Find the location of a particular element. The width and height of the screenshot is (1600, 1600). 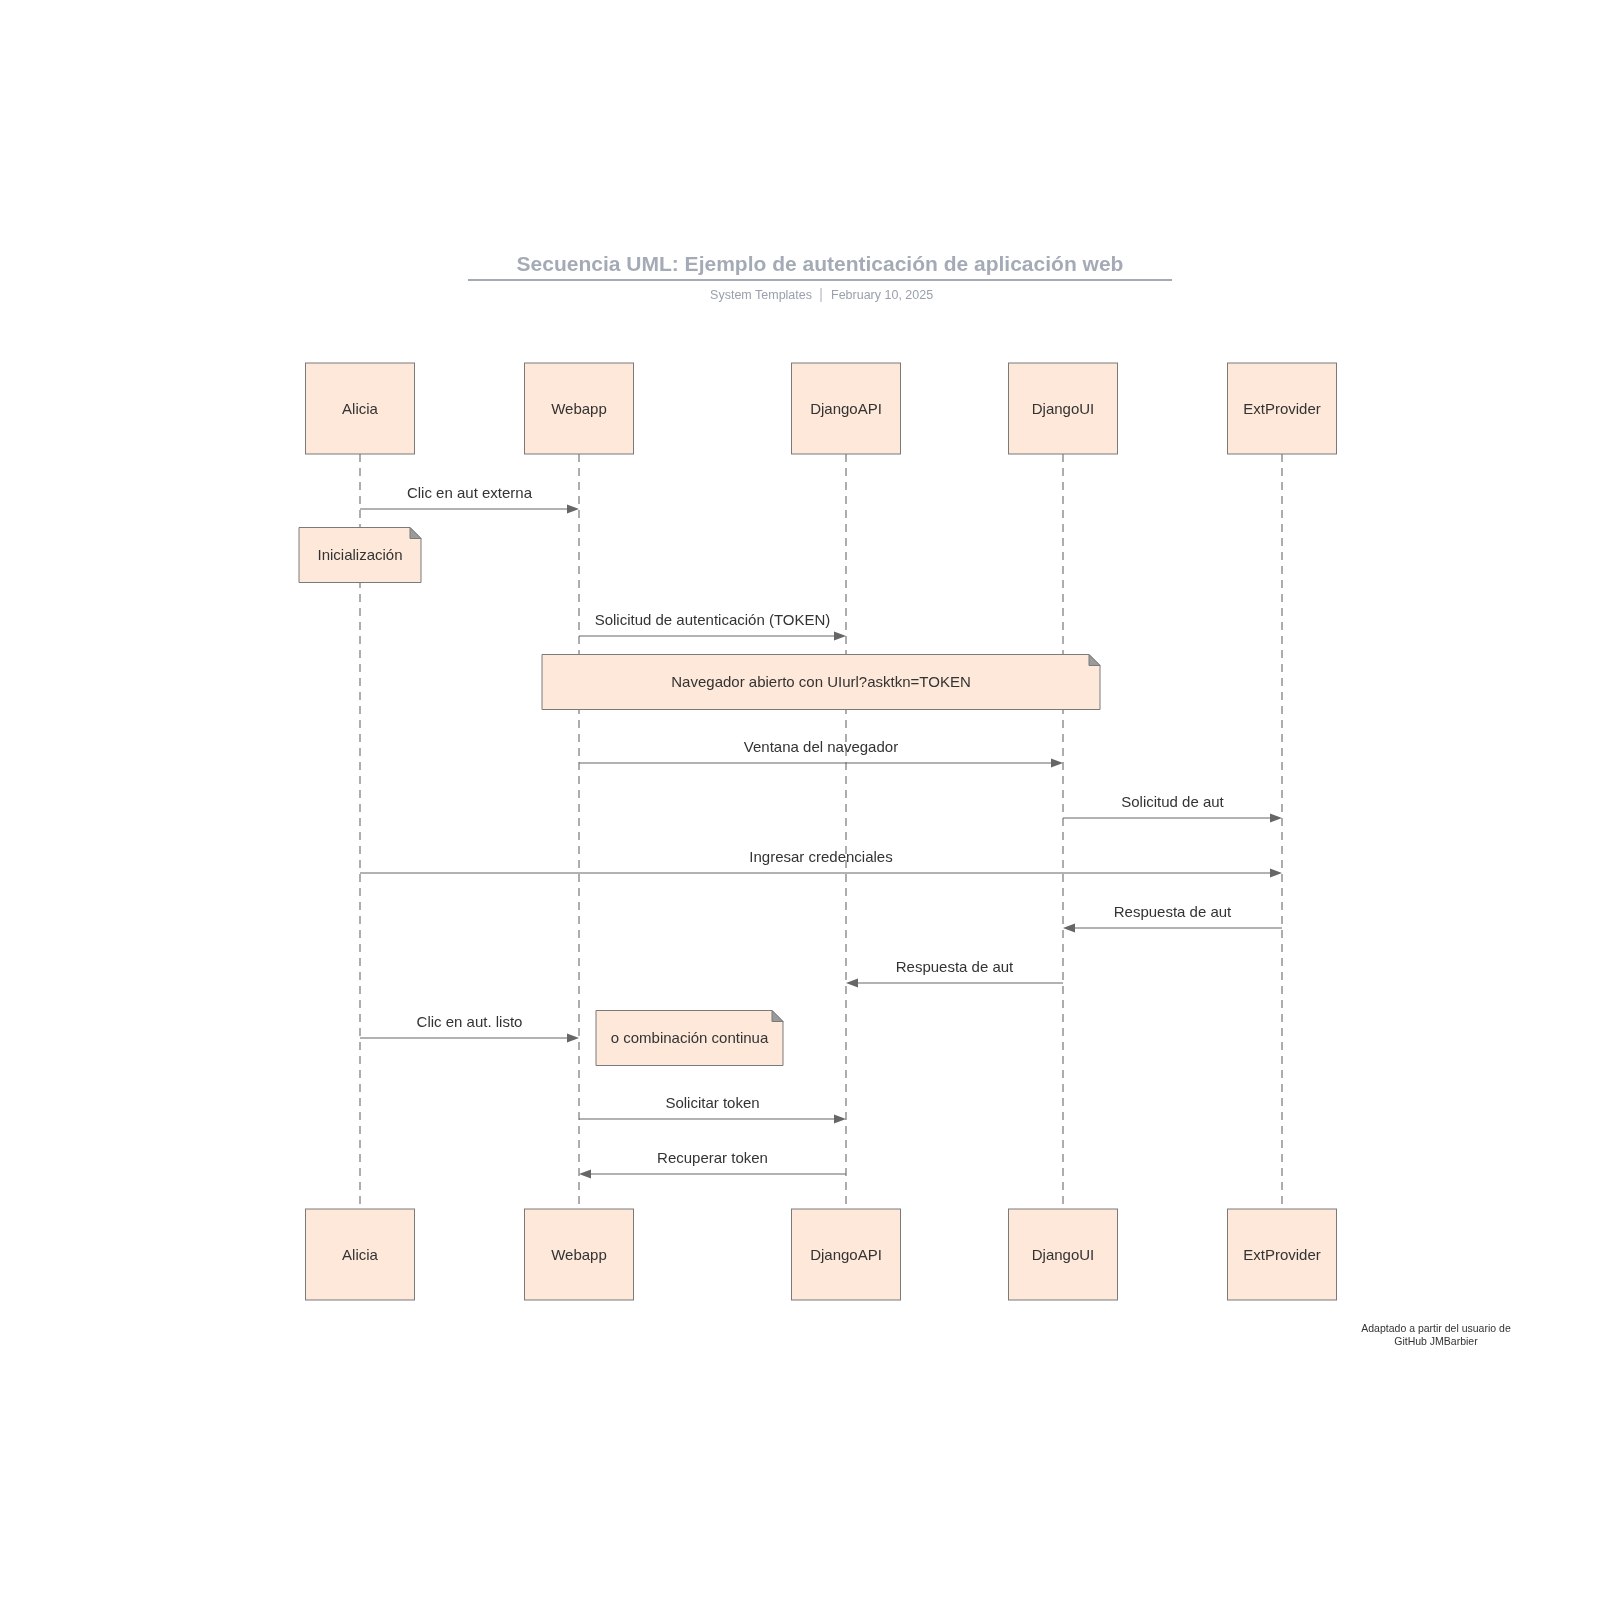

message-label: Ingresar credenciales is located at coordinates (821, 856).